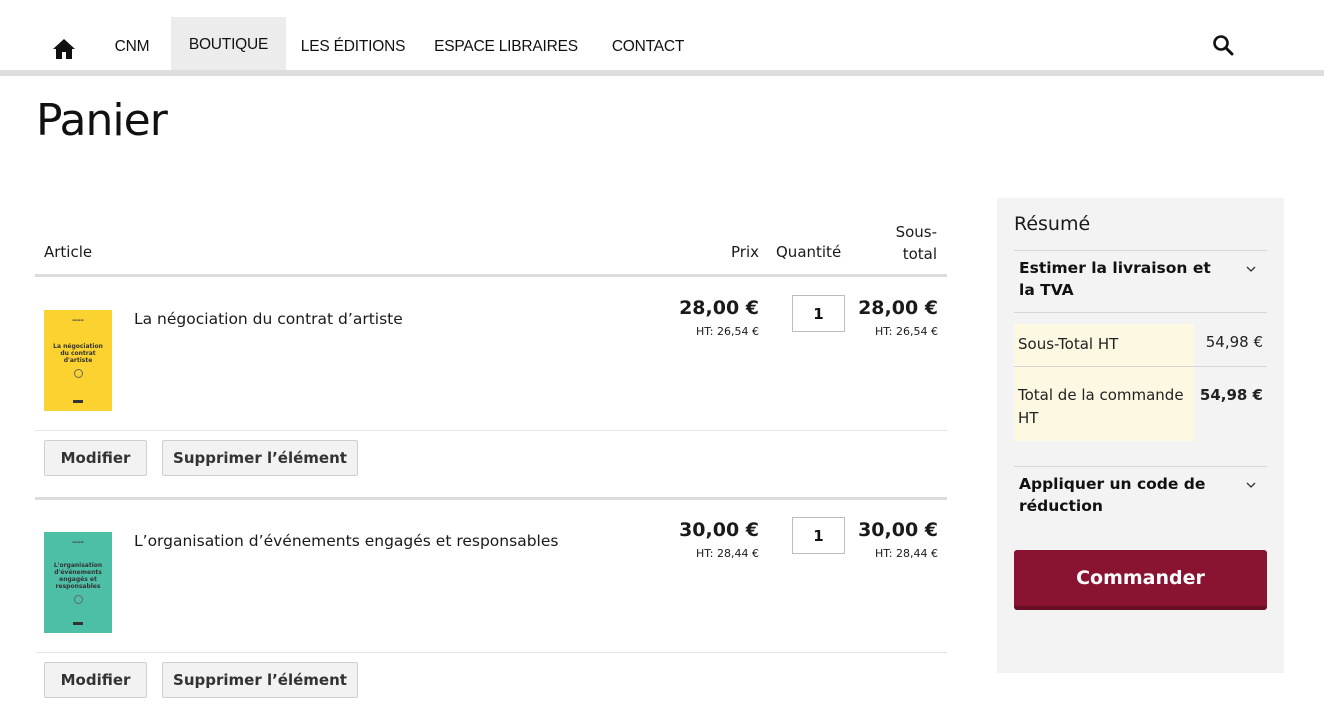 The height and width of the screenshot is (718, 1324). Describe the element at coordinates (491, 275) in the screenshot. I see `table-header-divider` at that location.